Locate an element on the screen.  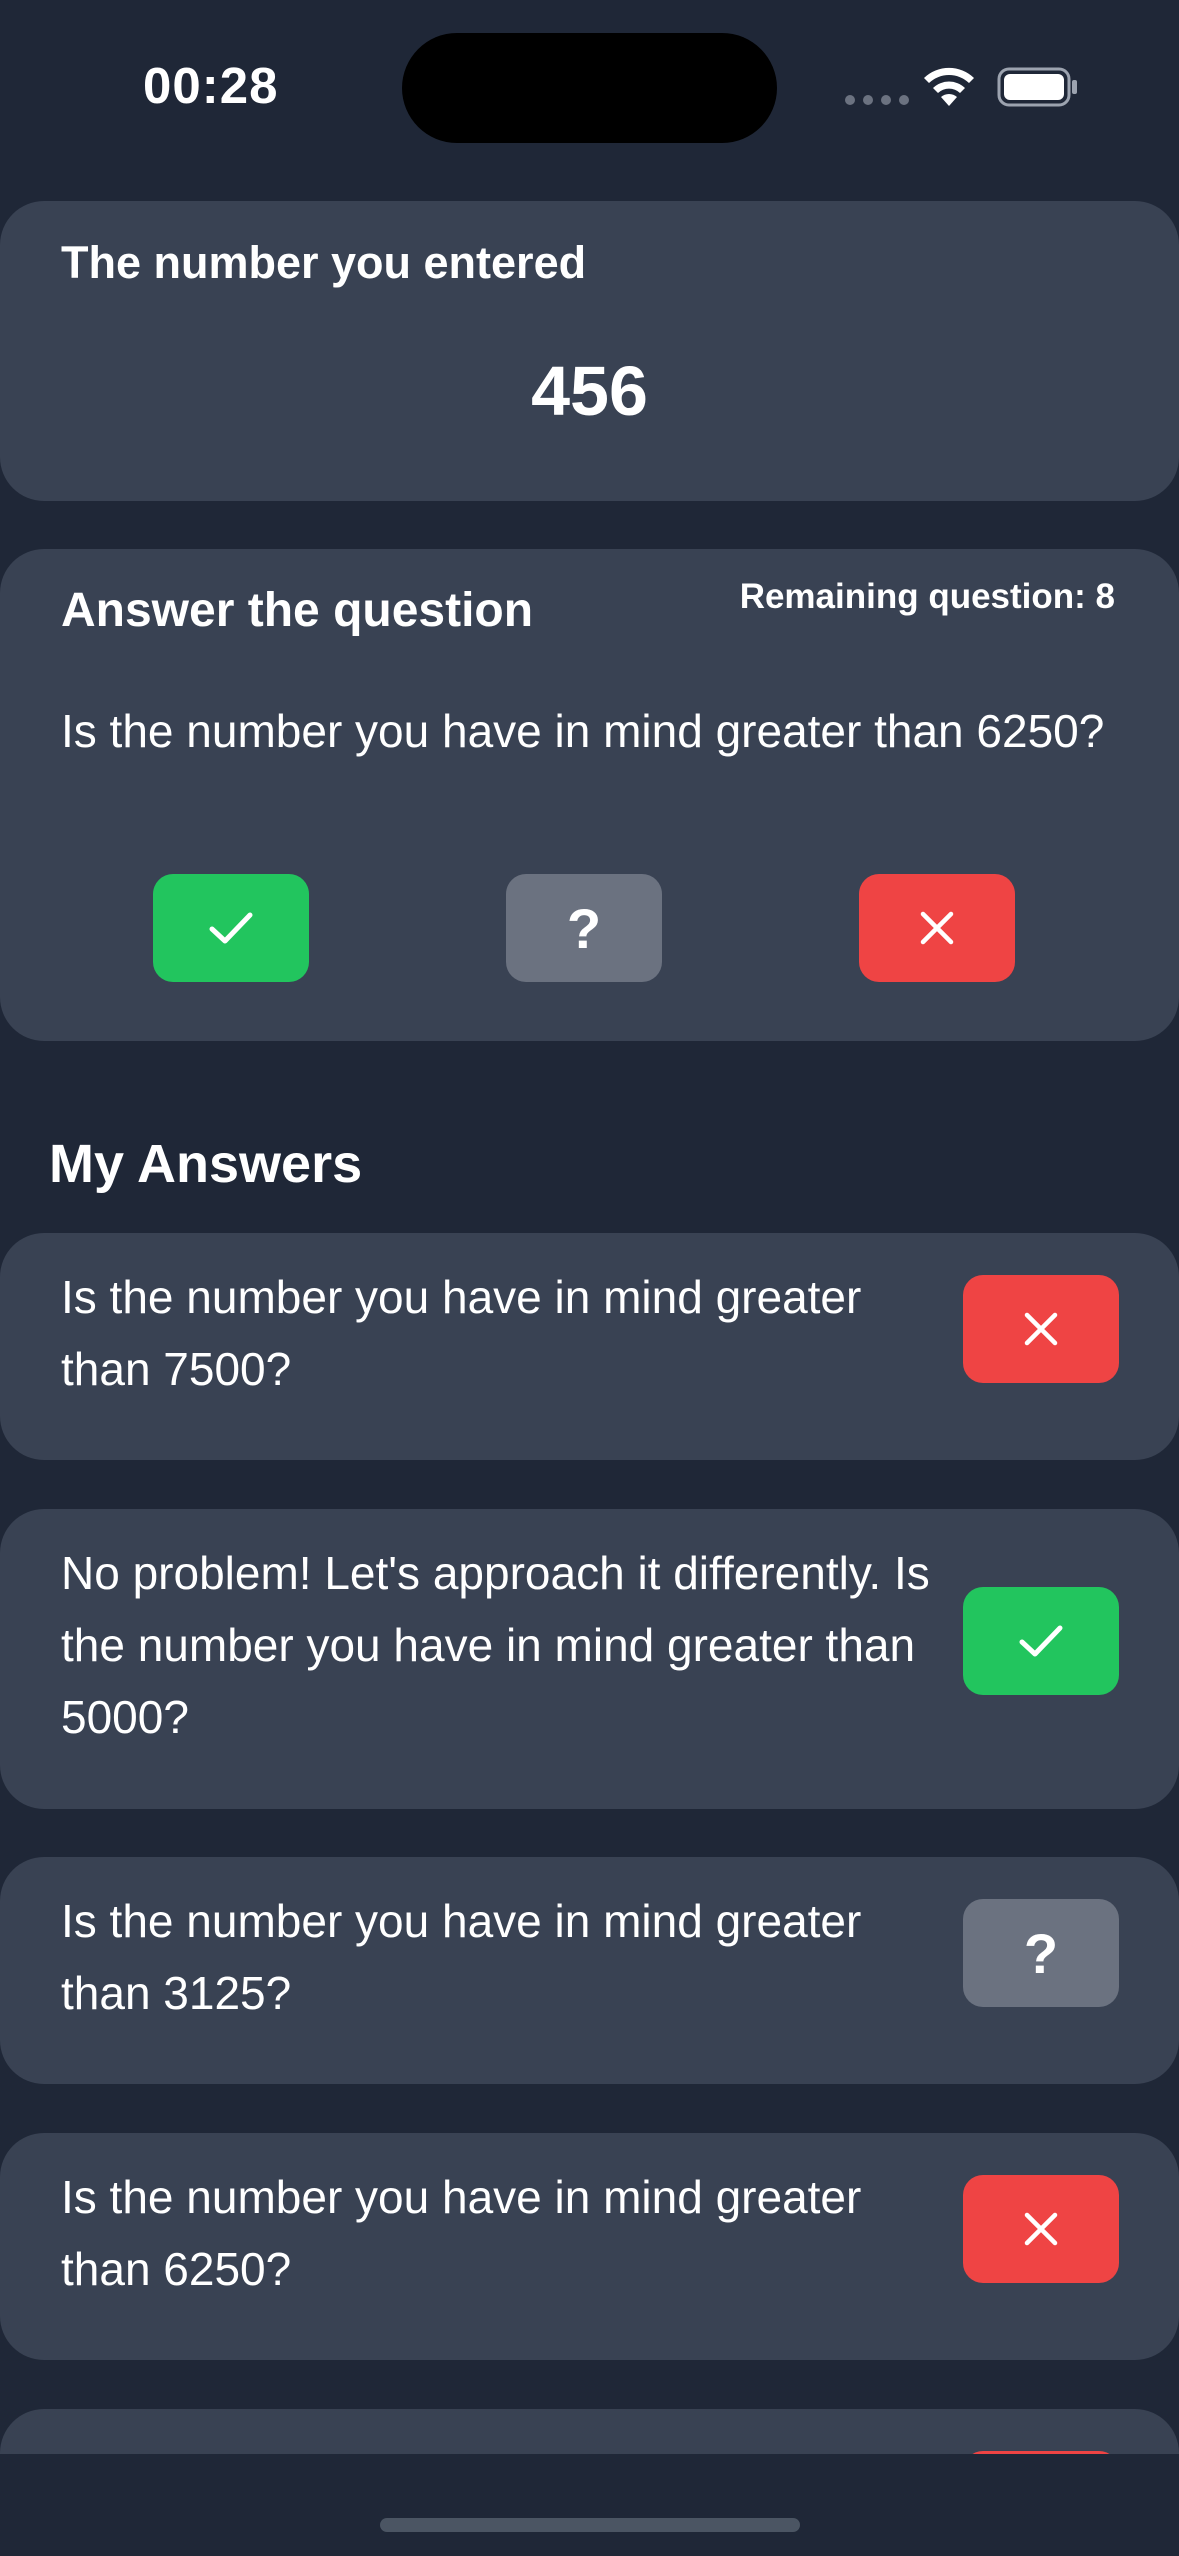
answer-unknown-button: ? is located at coordinates (584, 928).